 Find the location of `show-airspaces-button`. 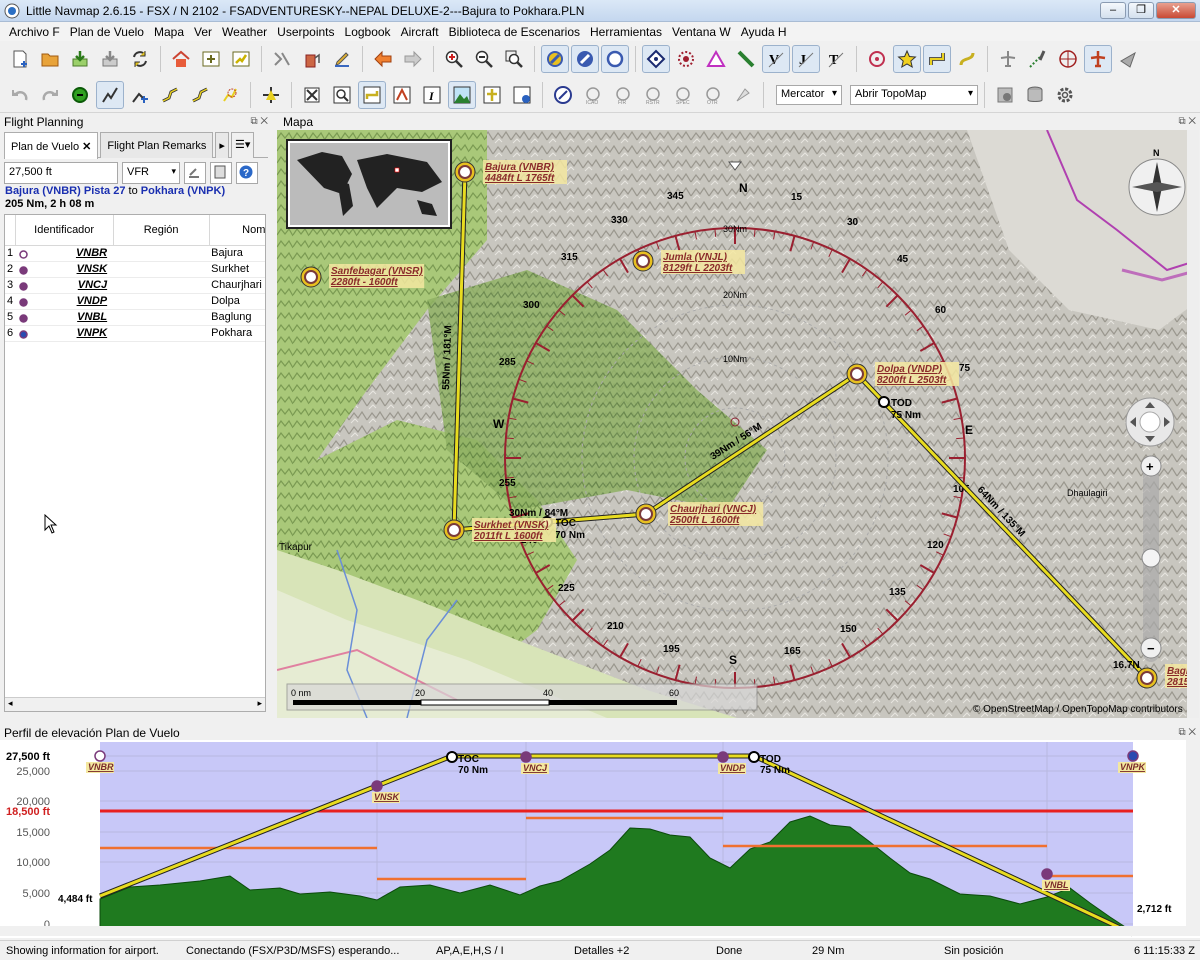

show-airspaces-button is located at coordinates (877, 59).